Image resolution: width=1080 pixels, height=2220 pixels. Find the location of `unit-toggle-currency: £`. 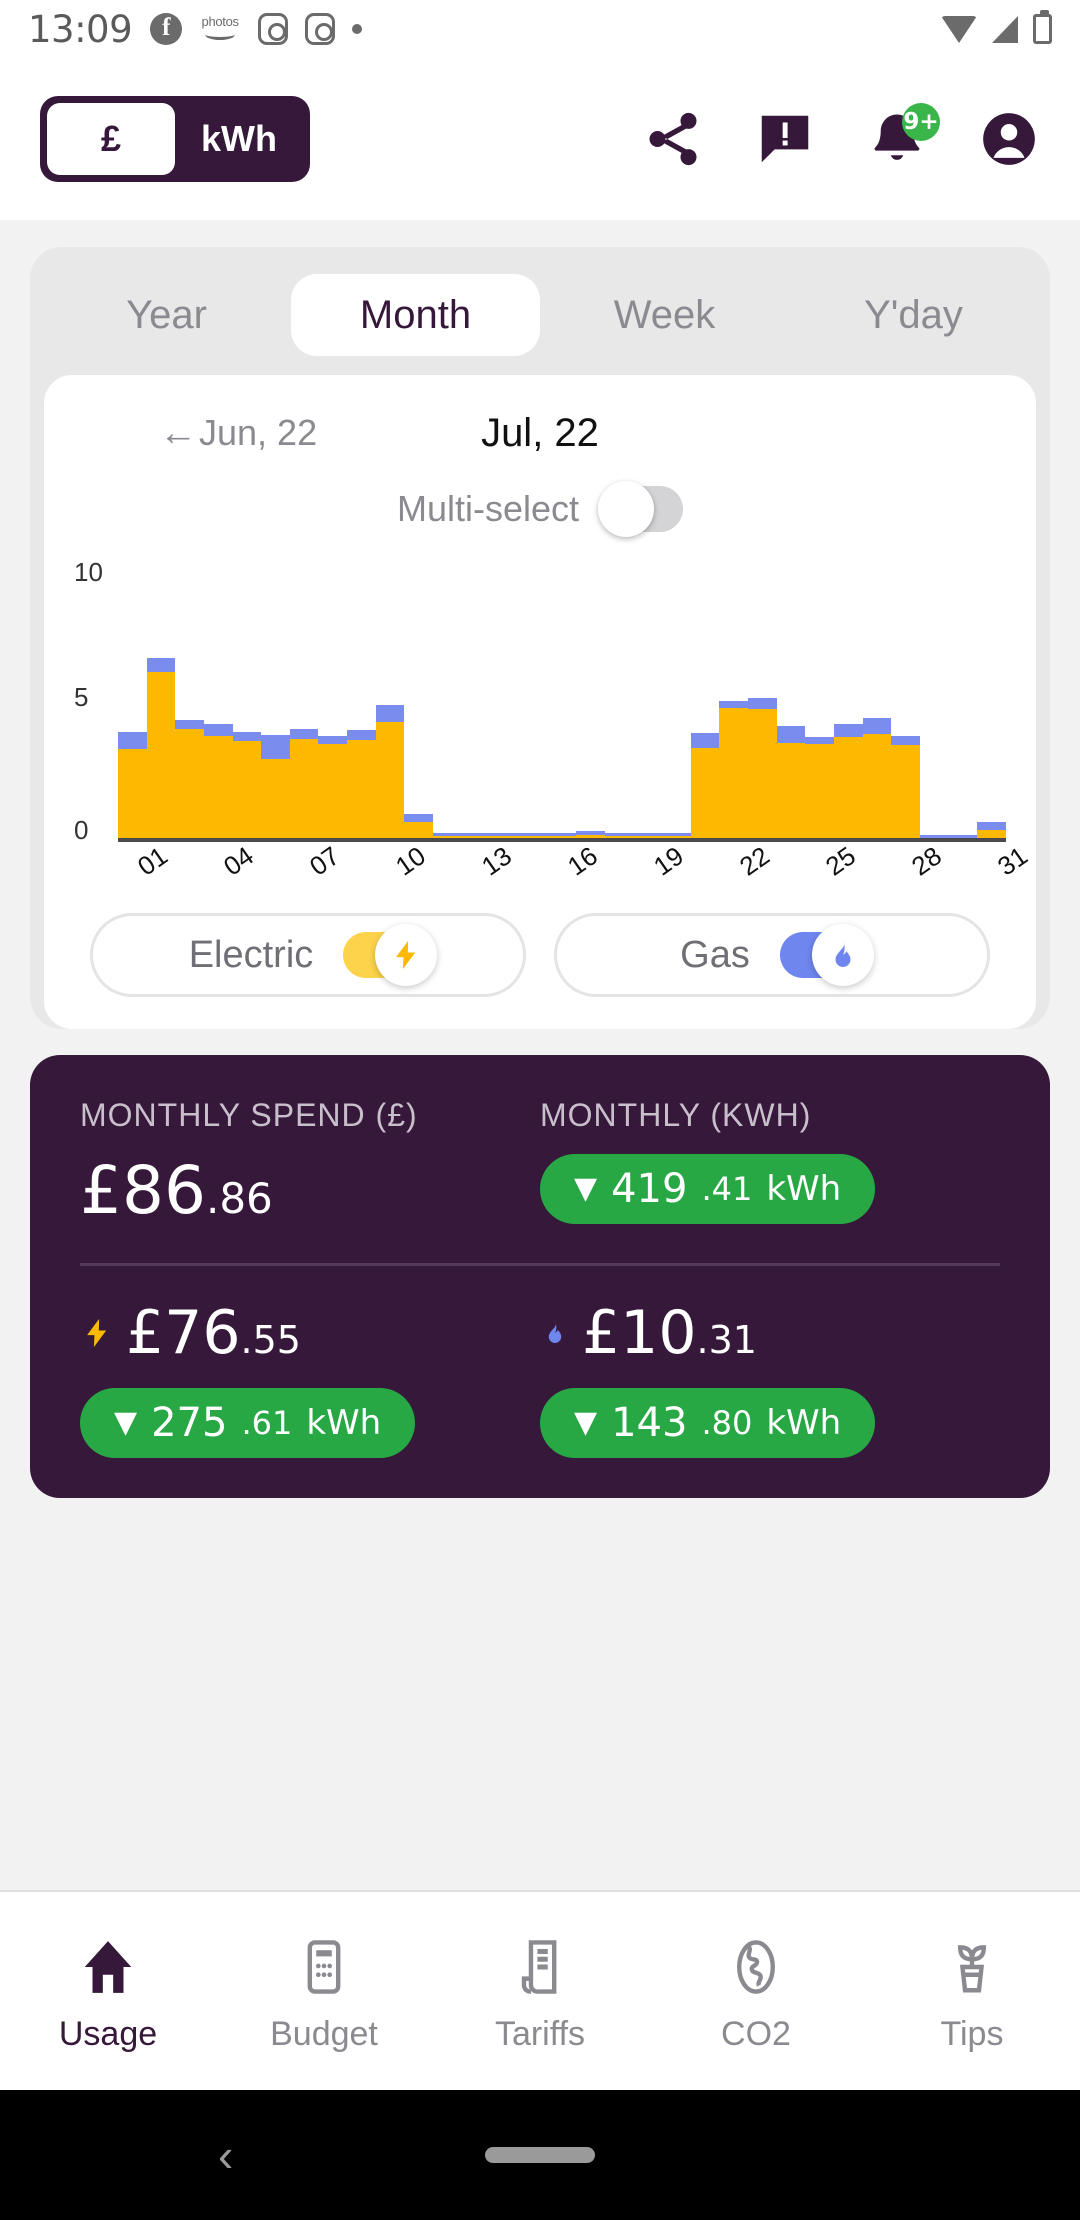

unit-toggle-currency: £ is located at coordinates (111, 139).